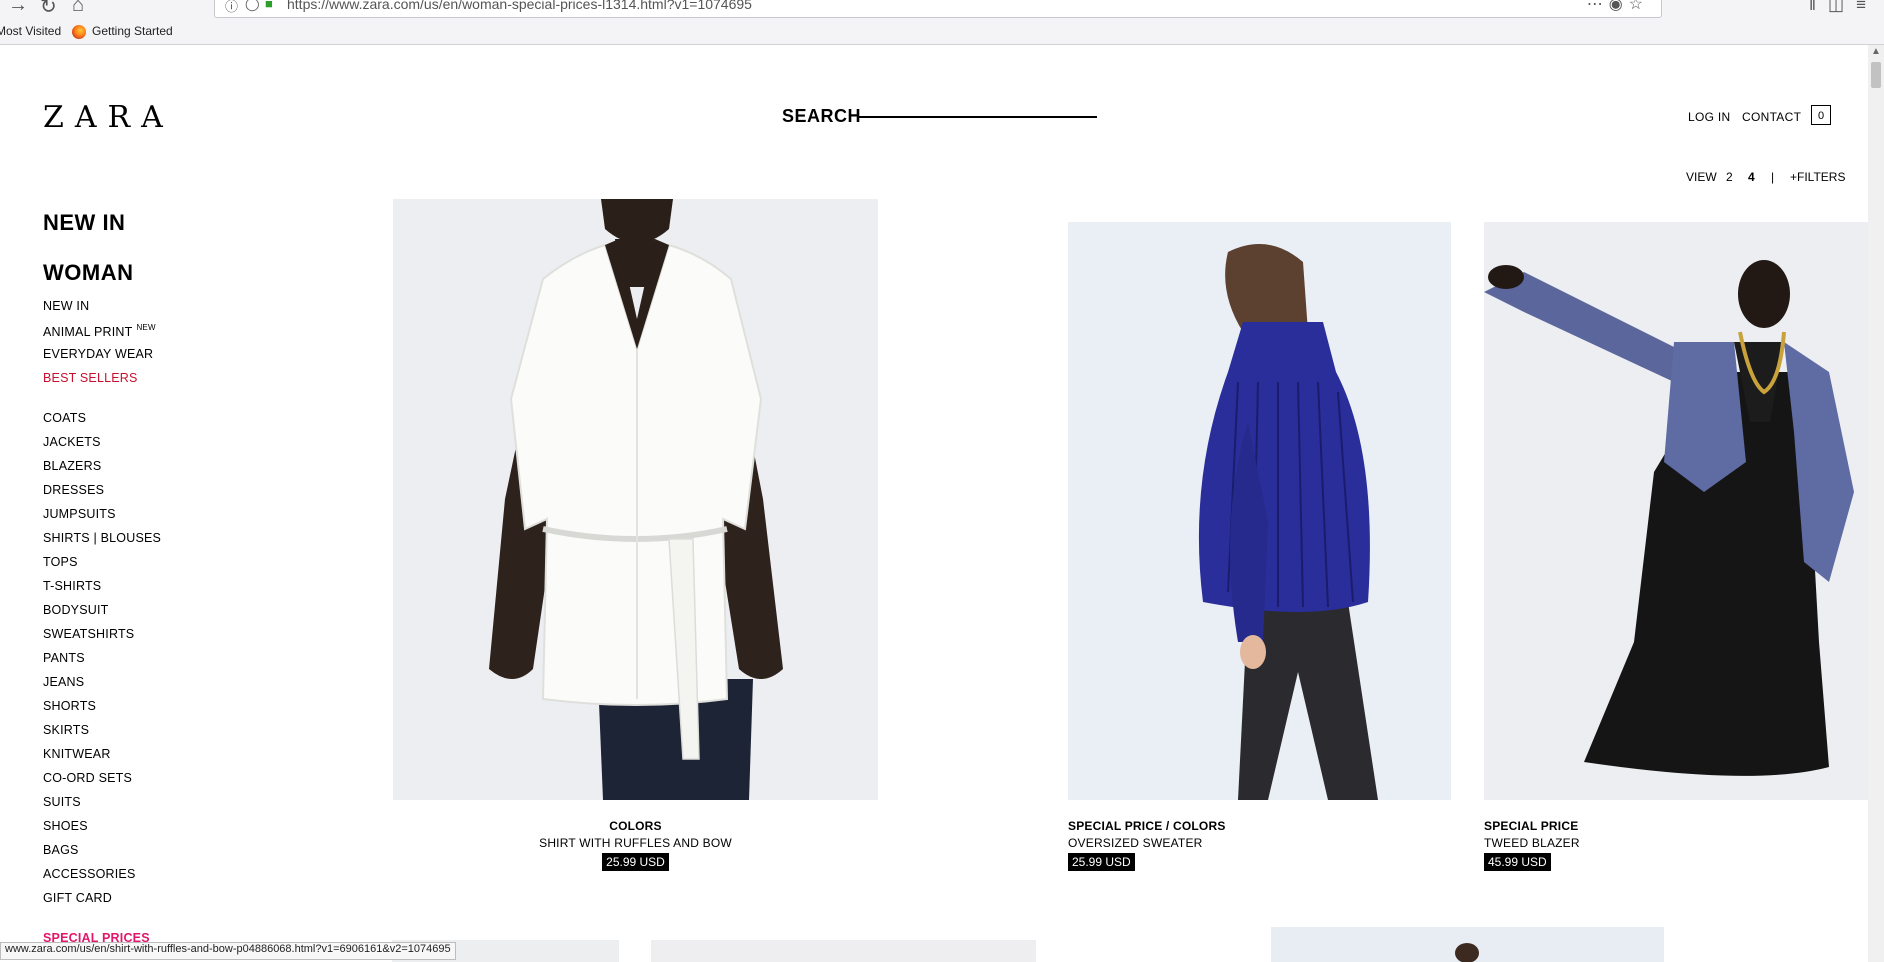 The width and height of the screenshot is (1884, 962). I want to click on view-label: VIEW, so click(1701, 177).